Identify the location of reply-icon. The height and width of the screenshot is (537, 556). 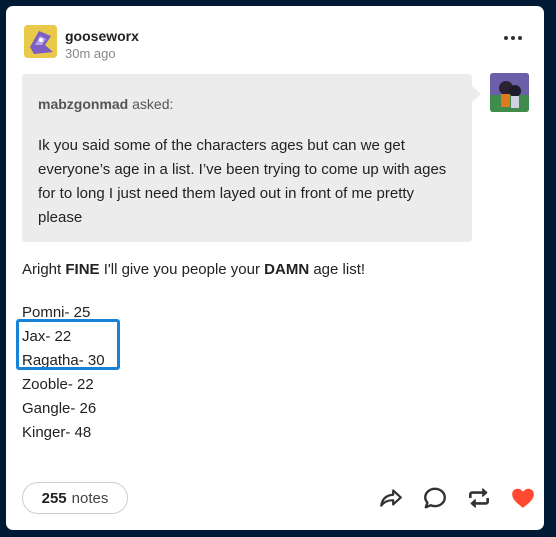
(435, 498).